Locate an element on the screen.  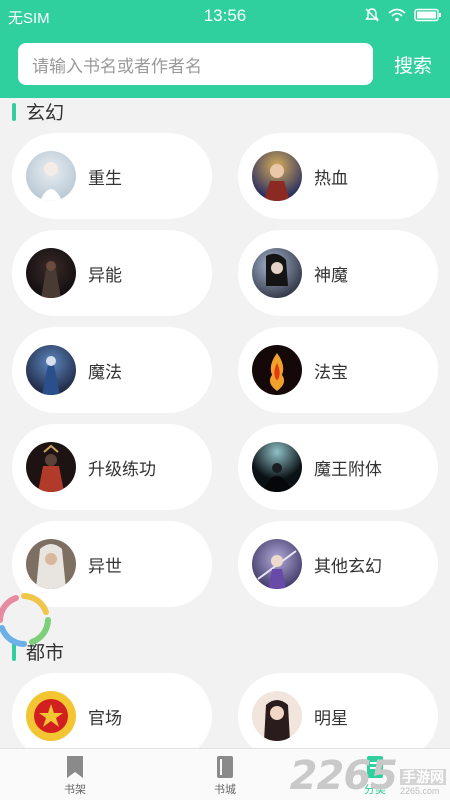
bookmark-icon is located at coordinates (75, 767).